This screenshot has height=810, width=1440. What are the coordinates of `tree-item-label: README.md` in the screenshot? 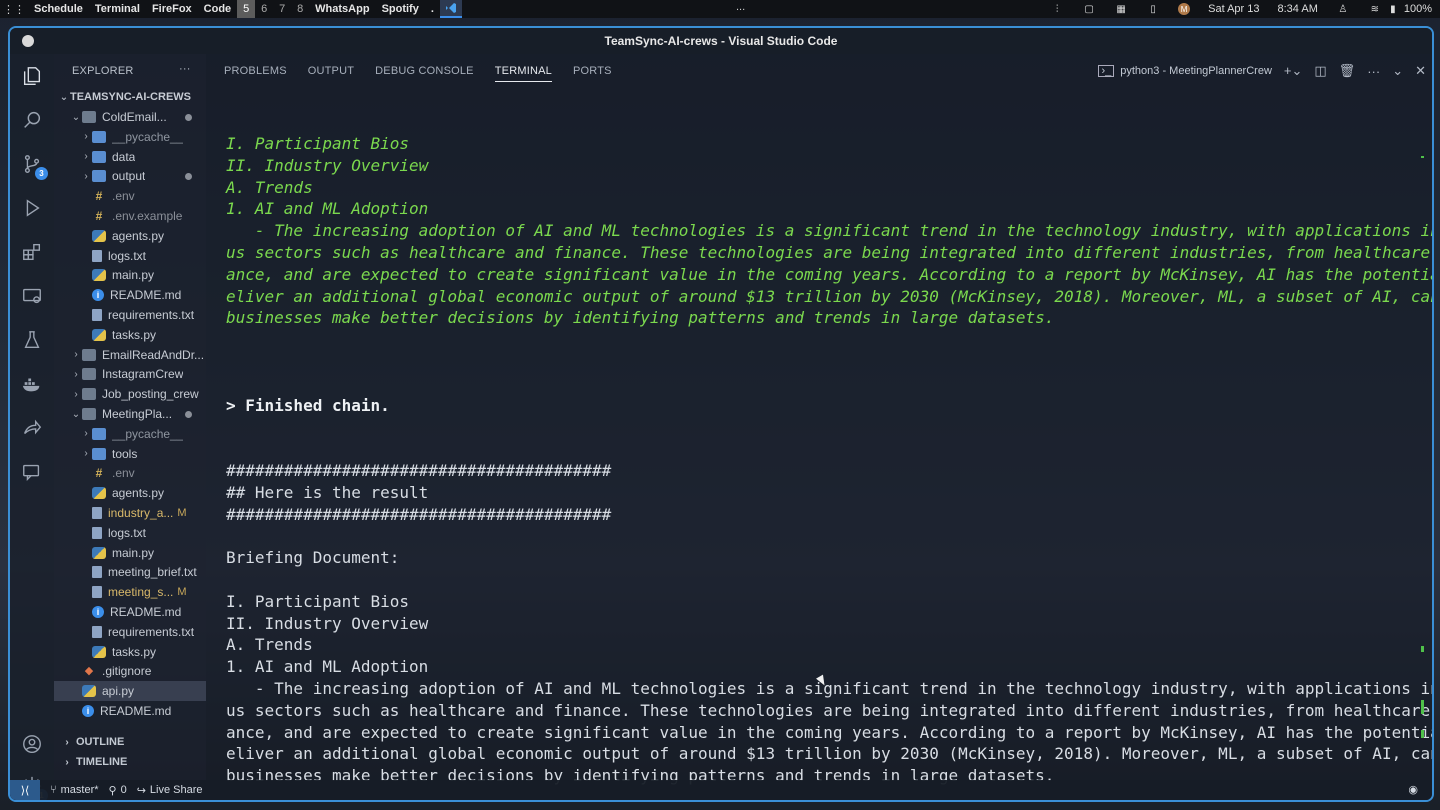 It's located at (136, 711).